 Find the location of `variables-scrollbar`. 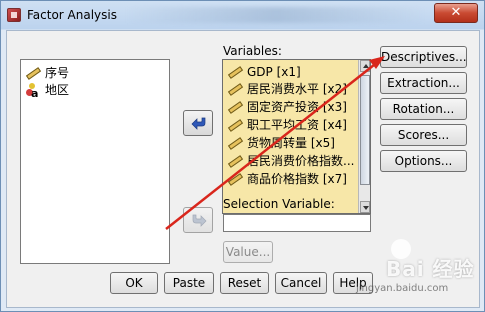

variables-scrollbar is located at coordinates (364, 136).